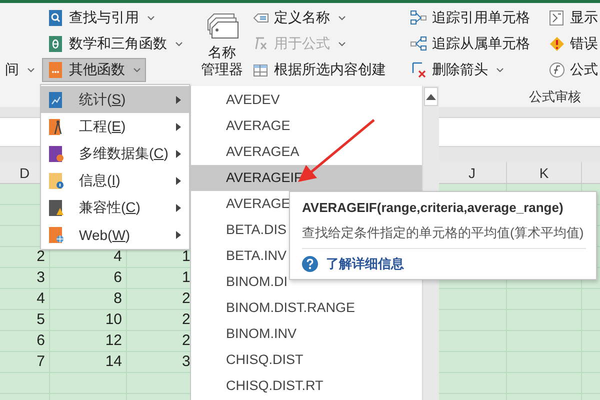 The height and width of the screenshot is (400, 600). I want to click on table-cell: 3, so click(25, 278).